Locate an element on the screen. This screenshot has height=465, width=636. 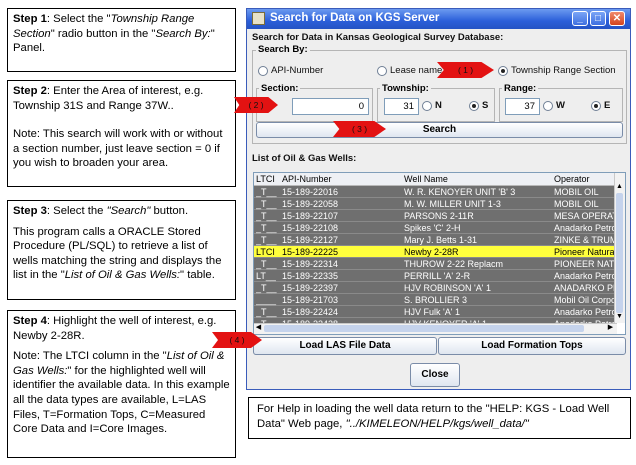
table-cell-op: Pioneer Natural Resou is located at coordinates (585, 252).